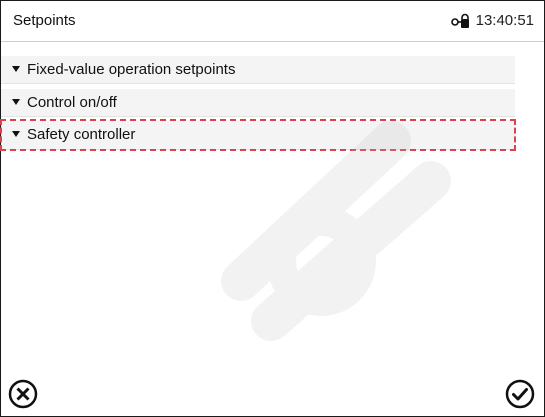 The image size is (545, 417). I want to click on menu-item-safety-controller: Safety controller, so click(258, 135).